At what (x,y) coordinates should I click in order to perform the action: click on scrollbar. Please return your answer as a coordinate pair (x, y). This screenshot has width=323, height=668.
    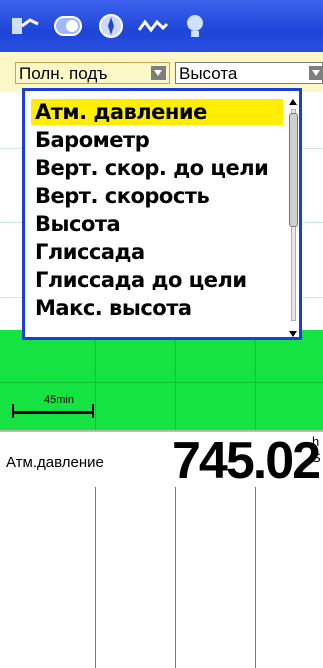
    Looking at the image, I should click on (293, 218).